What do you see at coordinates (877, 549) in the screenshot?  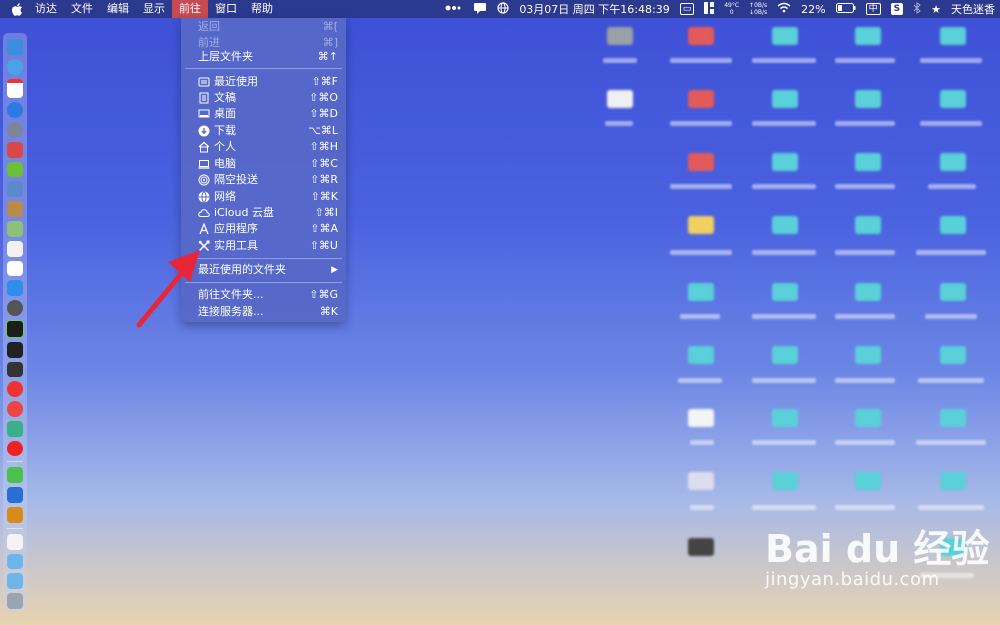 I see `baidu-logo: Bai du 经验` at bounding box center [877, 549].